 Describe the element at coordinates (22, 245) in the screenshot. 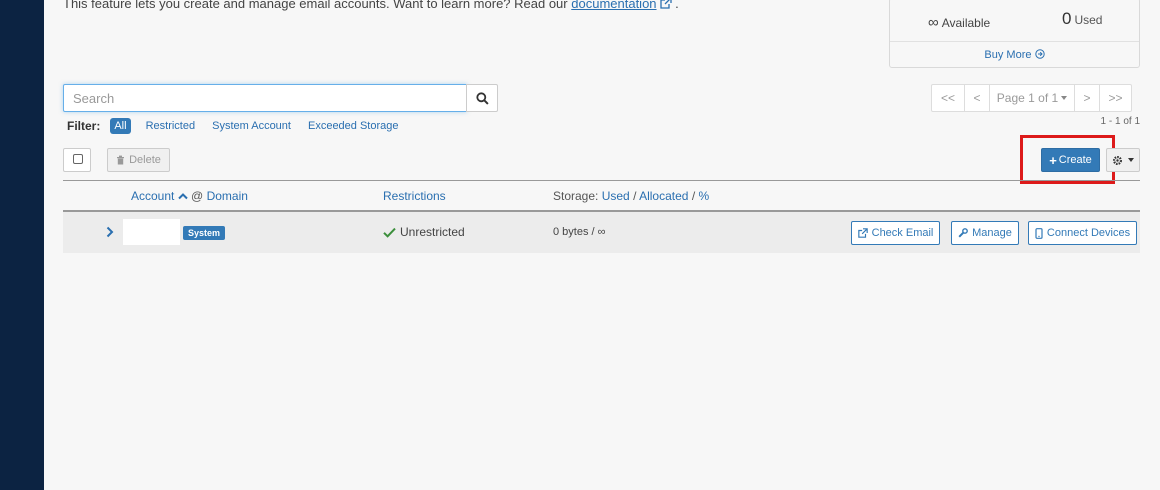

I see `left-sidebar` at that location.